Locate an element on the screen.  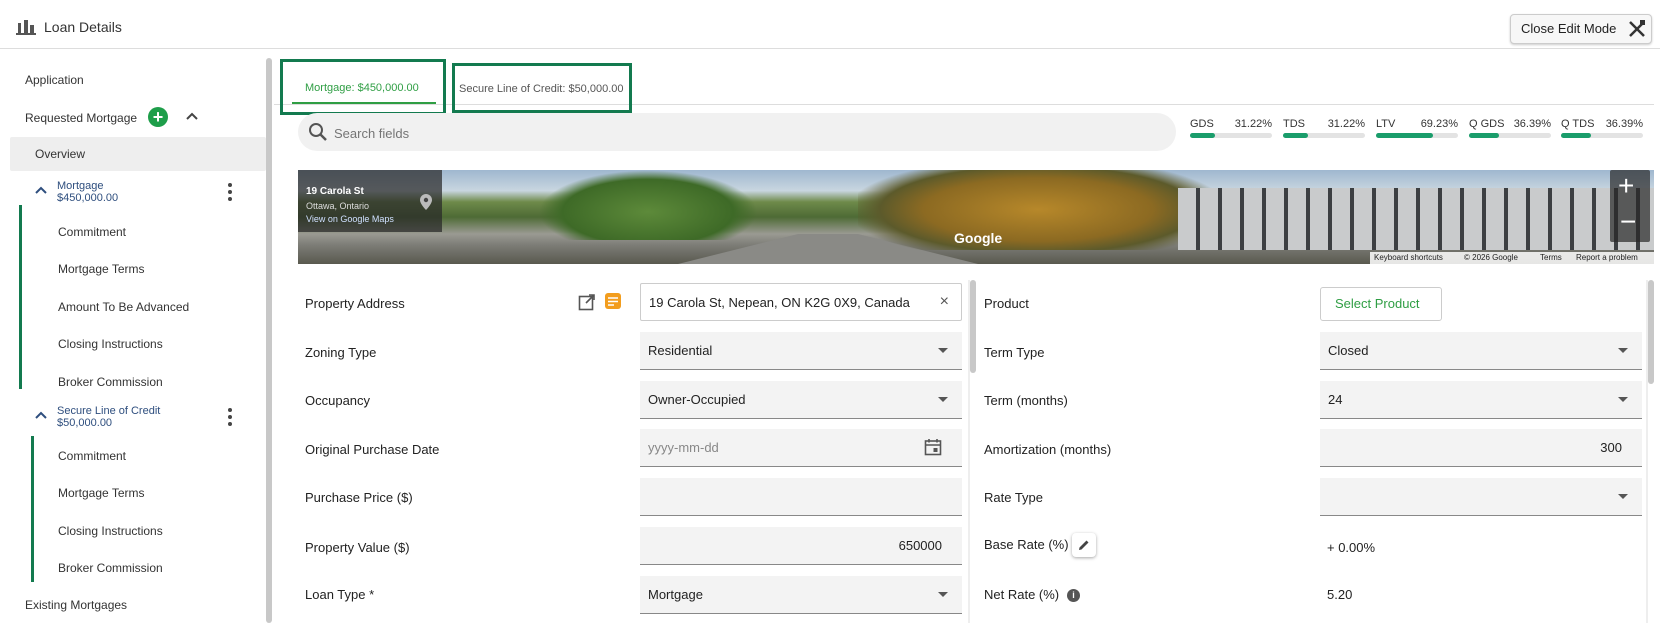
loan-type-select: Mortgage is located at coordinates (801, 595).